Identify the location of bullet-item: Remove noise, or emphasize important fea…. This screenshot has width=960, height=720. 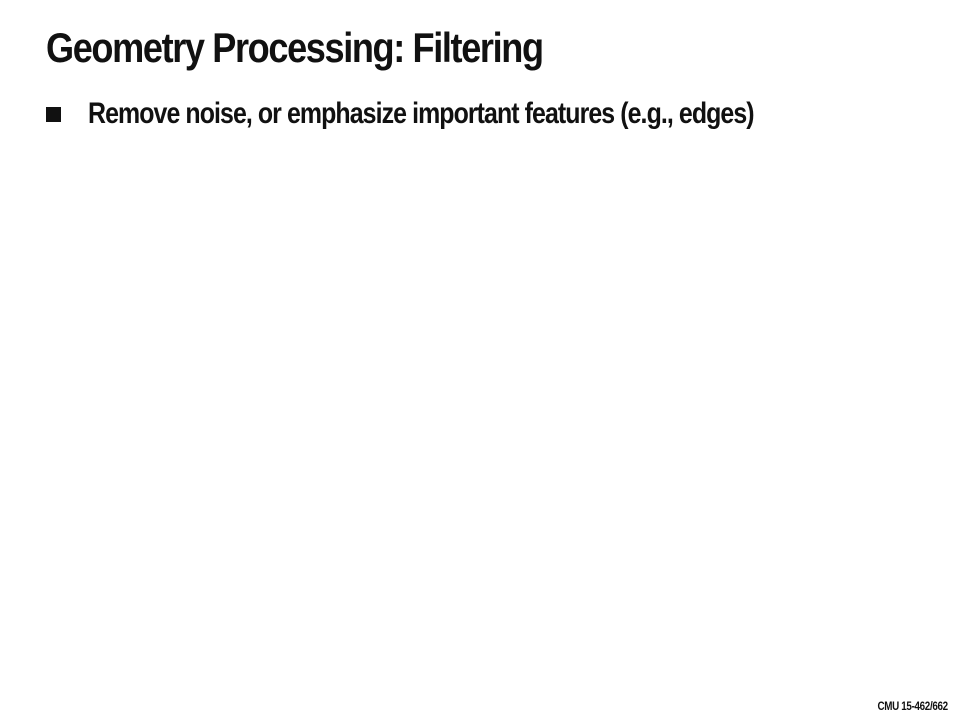
(468, 114).